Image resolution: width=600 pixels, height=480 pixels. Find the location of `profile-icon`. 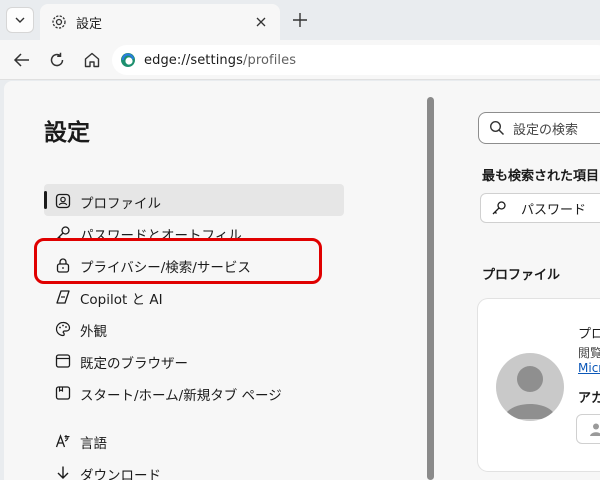

profile-icon is located at coordinates (62, 200).